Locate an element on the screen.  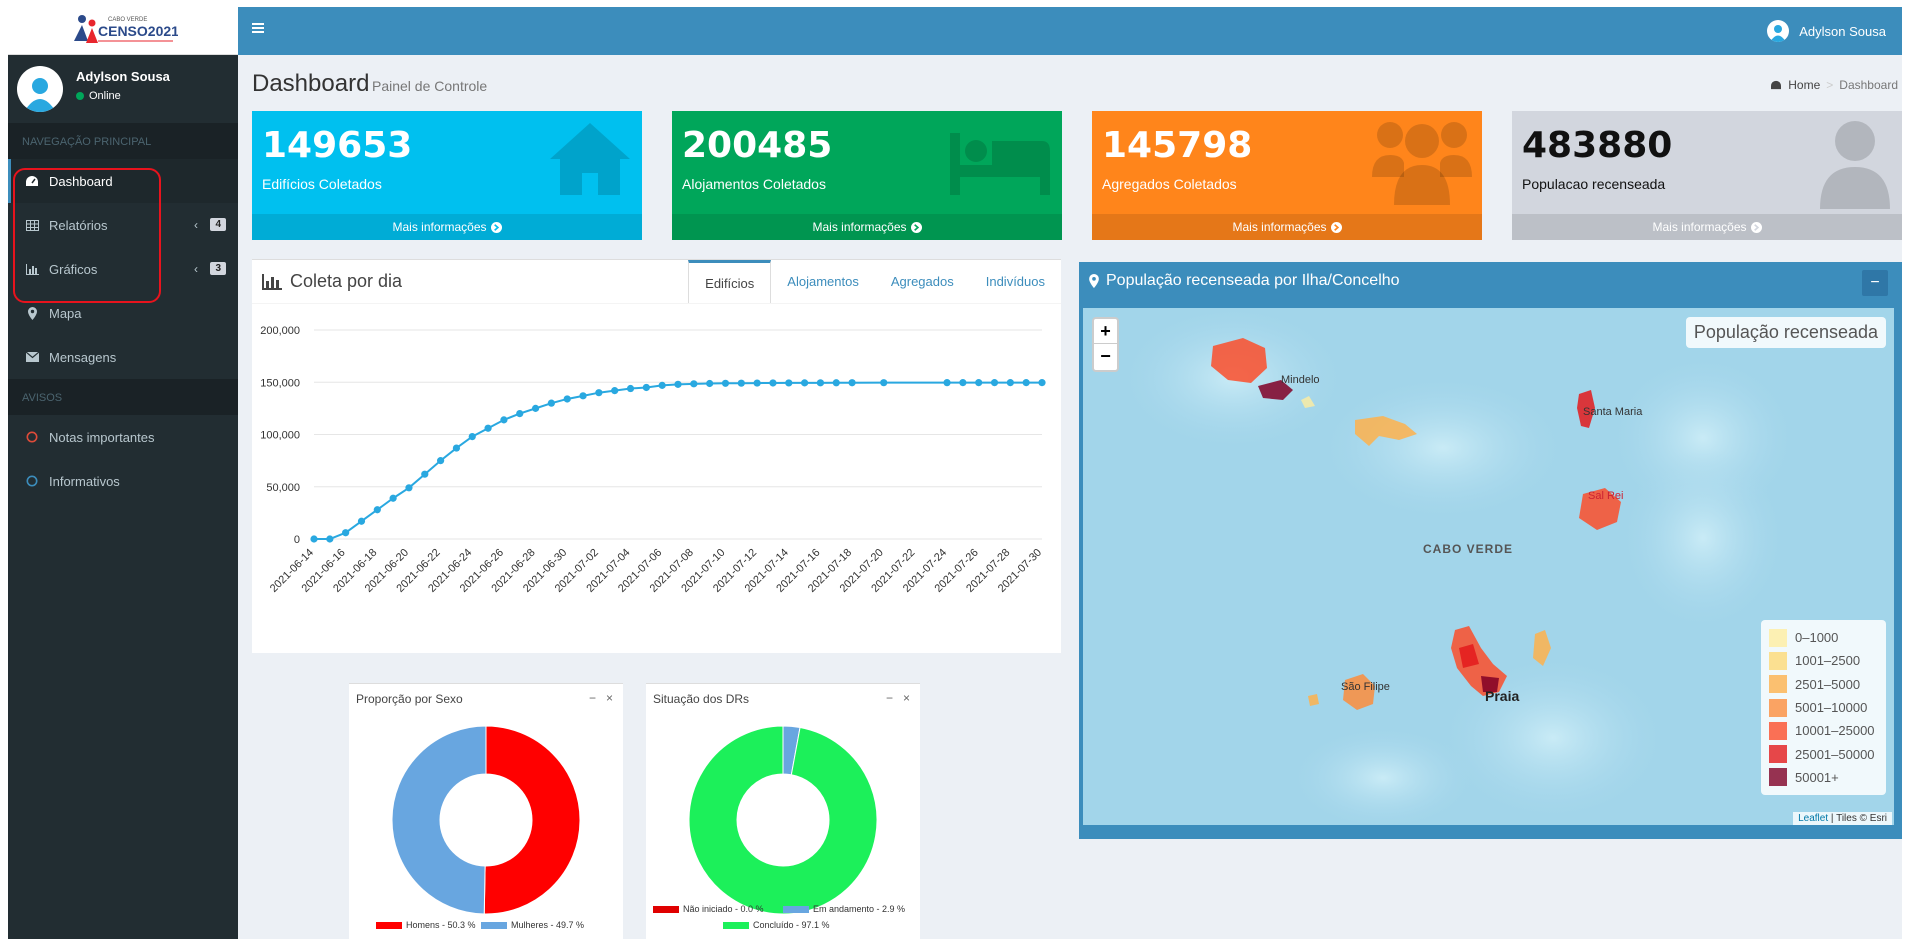
donut-slice is located at coordinates (783, 820).